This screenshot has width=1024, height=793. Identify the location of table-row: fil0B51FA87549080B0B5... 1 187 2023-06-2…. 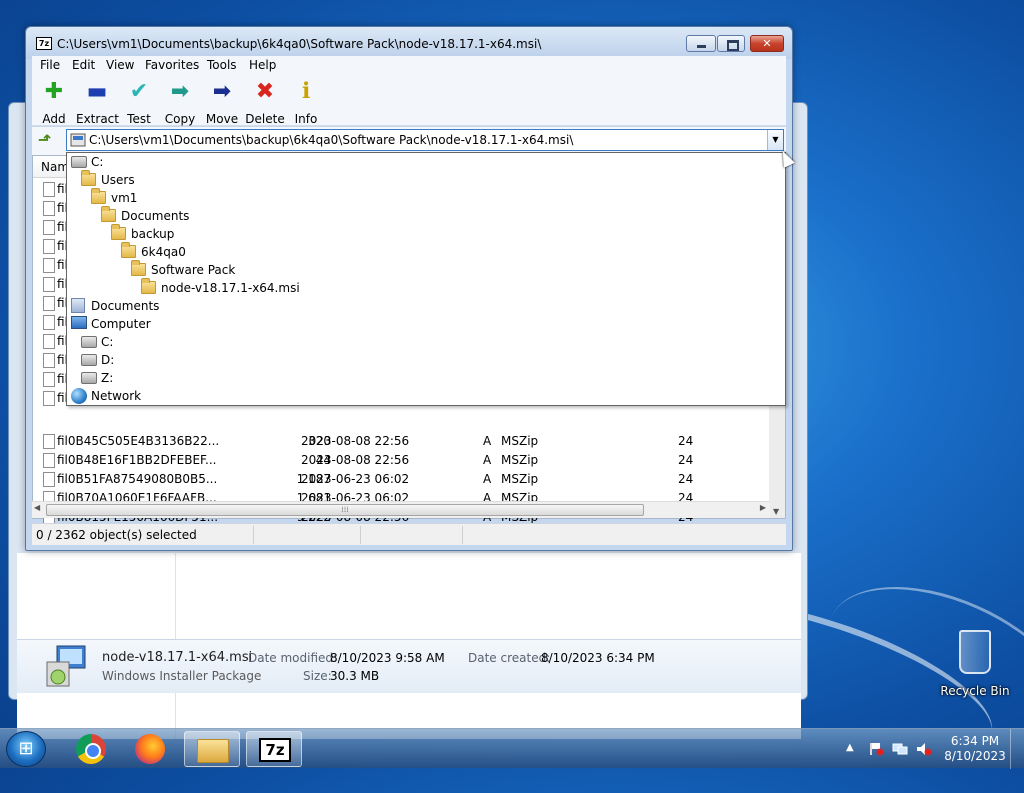
(402, 479).